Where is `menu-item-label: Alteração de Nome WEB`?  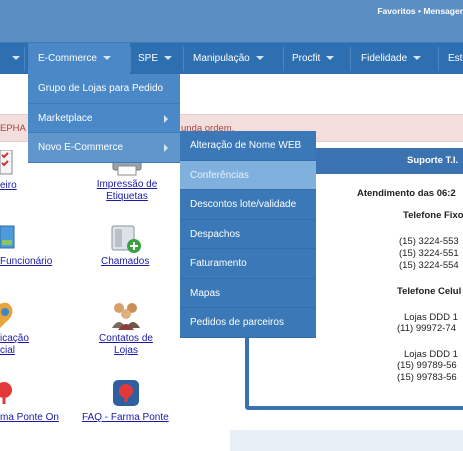 menu-item-label: Alteração de Nome WEB is located at coordinates (246, 145).